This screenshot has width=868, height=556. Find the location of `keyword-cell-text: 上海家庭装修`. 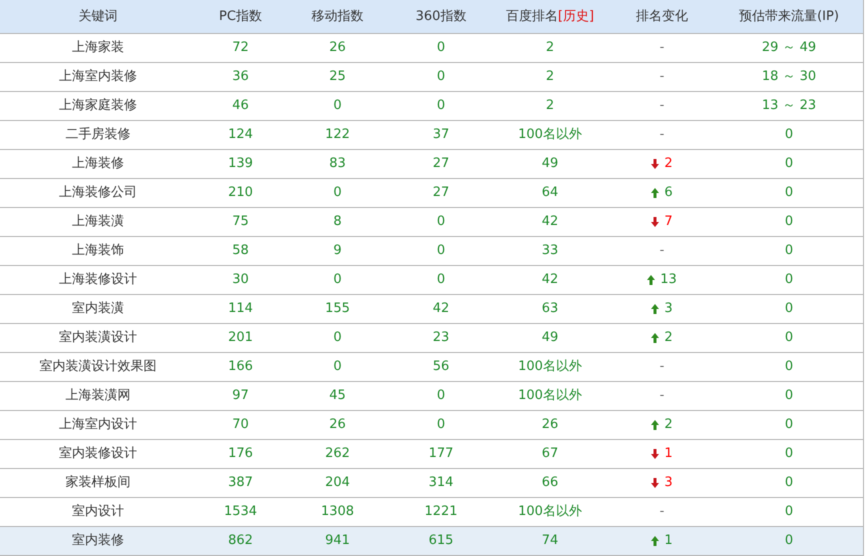

keyword-cell-text: 上海家庭装修 is located at coordinates (98, 106).